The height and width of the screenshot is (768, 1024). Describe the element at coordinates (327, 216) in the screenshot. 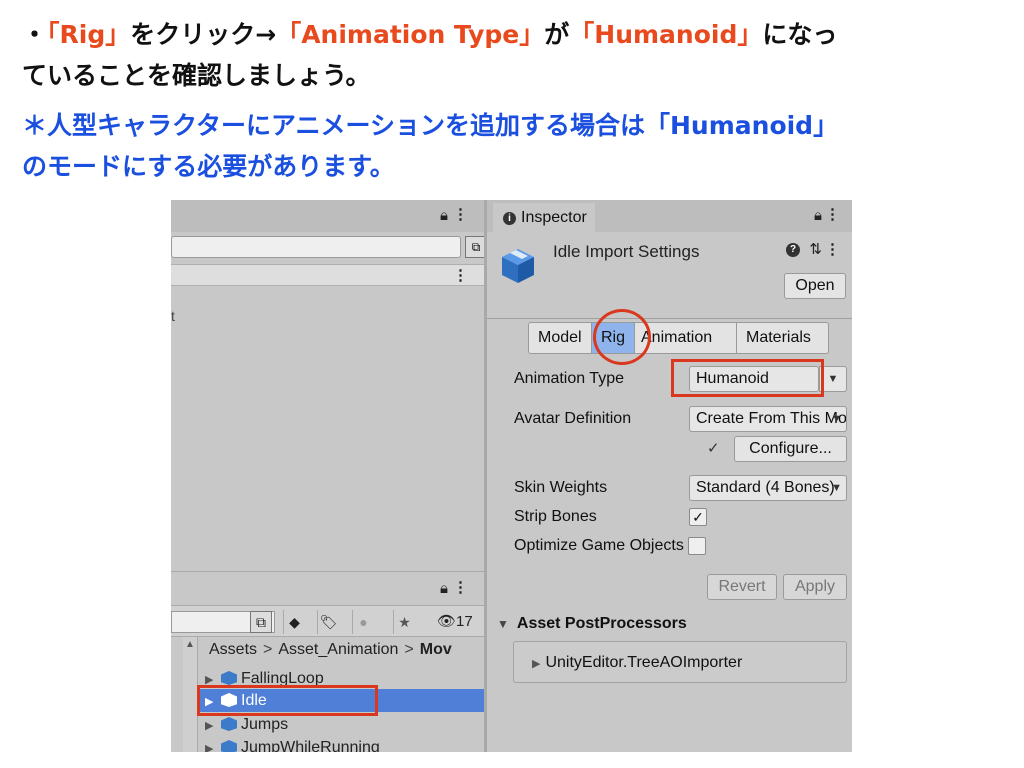

I see `panel-tab-strip` at that location.